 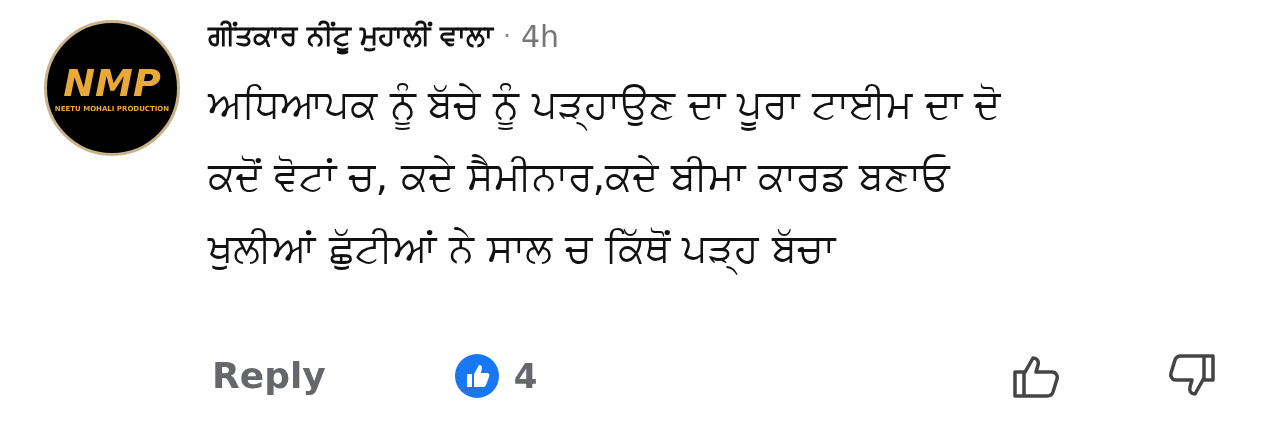 What do you see at coordinates (112, 82) in the screenshot?
I see `logo-mark: NMP` at bounding box center [112, 82].